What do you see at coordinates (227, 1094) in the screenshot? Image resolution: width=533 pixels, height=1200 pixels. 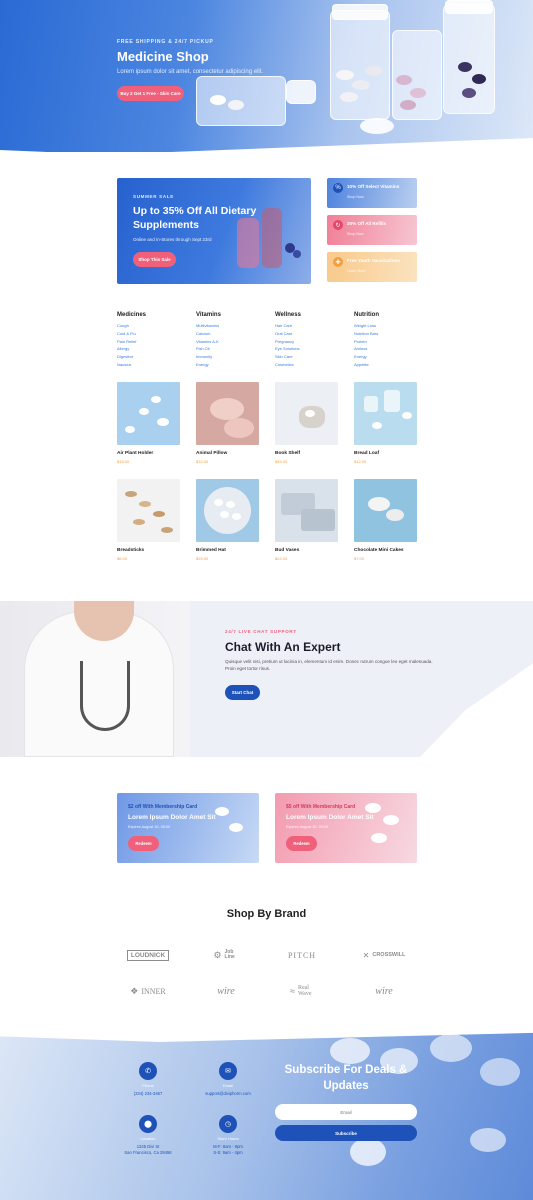 I see `email-address: support@diviphorm.com` at bounding box center [227, 1094].